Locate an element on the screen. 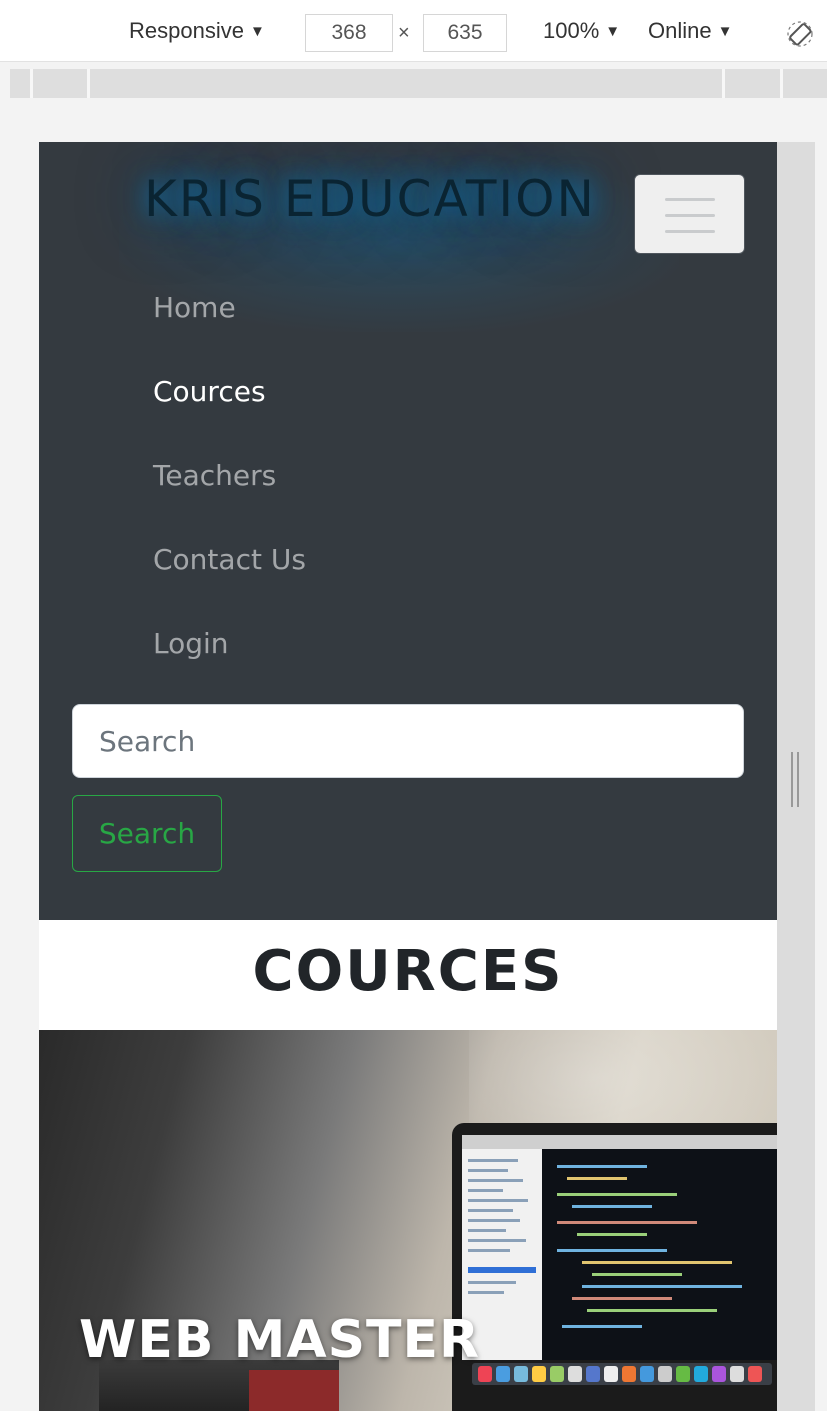  search-button: Search is located at coordinates (147, 833).